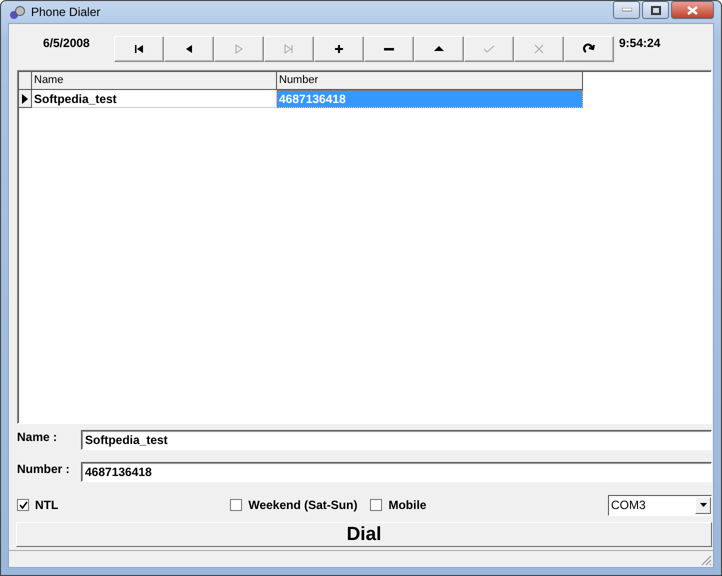 The image size is (722, 576). I want to click on field-label: Name :, so click(37, 437).